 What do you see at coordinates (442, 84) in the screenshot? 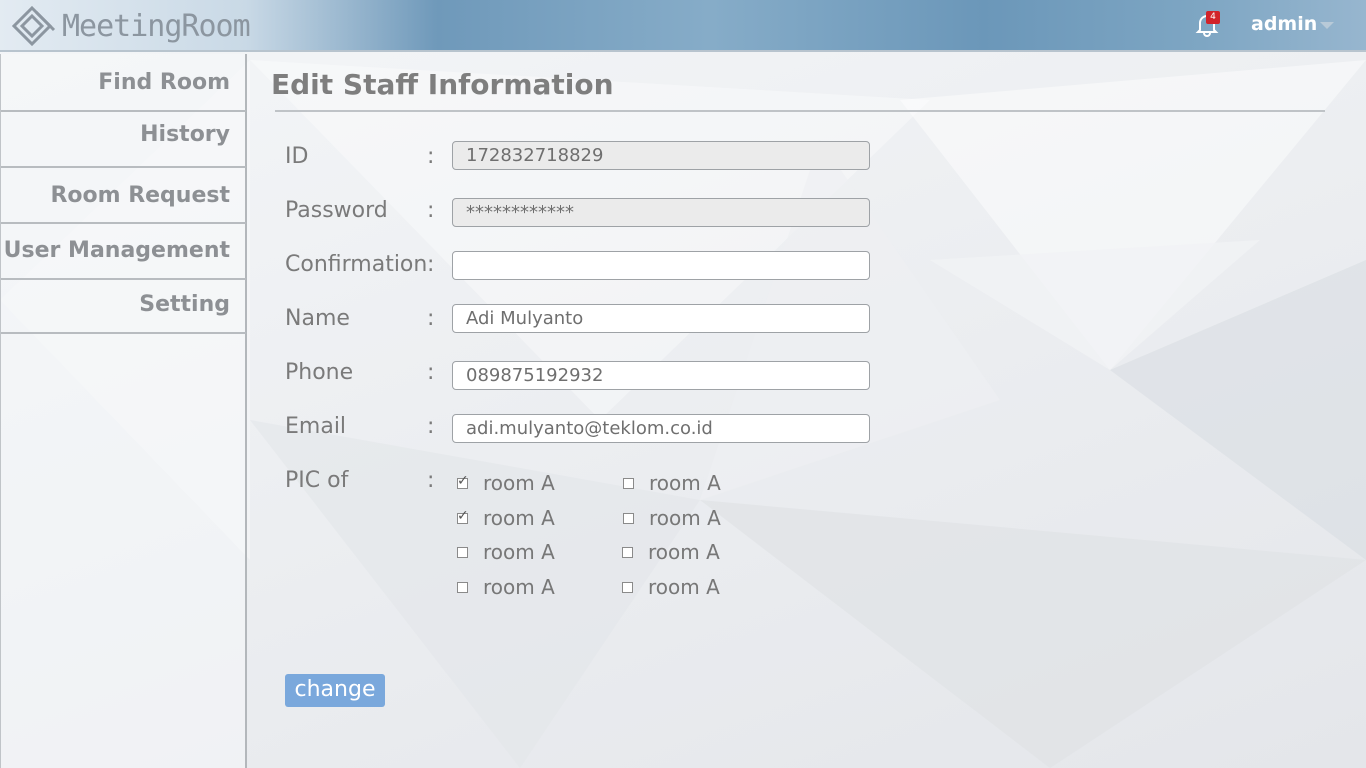
I see `page-title: Edit Staff Information` at bounding box center [442, 84].